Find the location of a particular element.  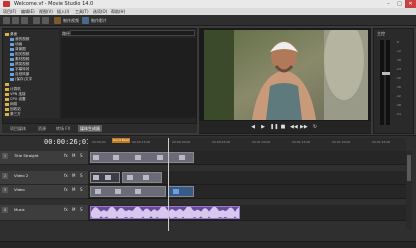

marker-good-beat: Good Beat is located at coordinates (121, 140).